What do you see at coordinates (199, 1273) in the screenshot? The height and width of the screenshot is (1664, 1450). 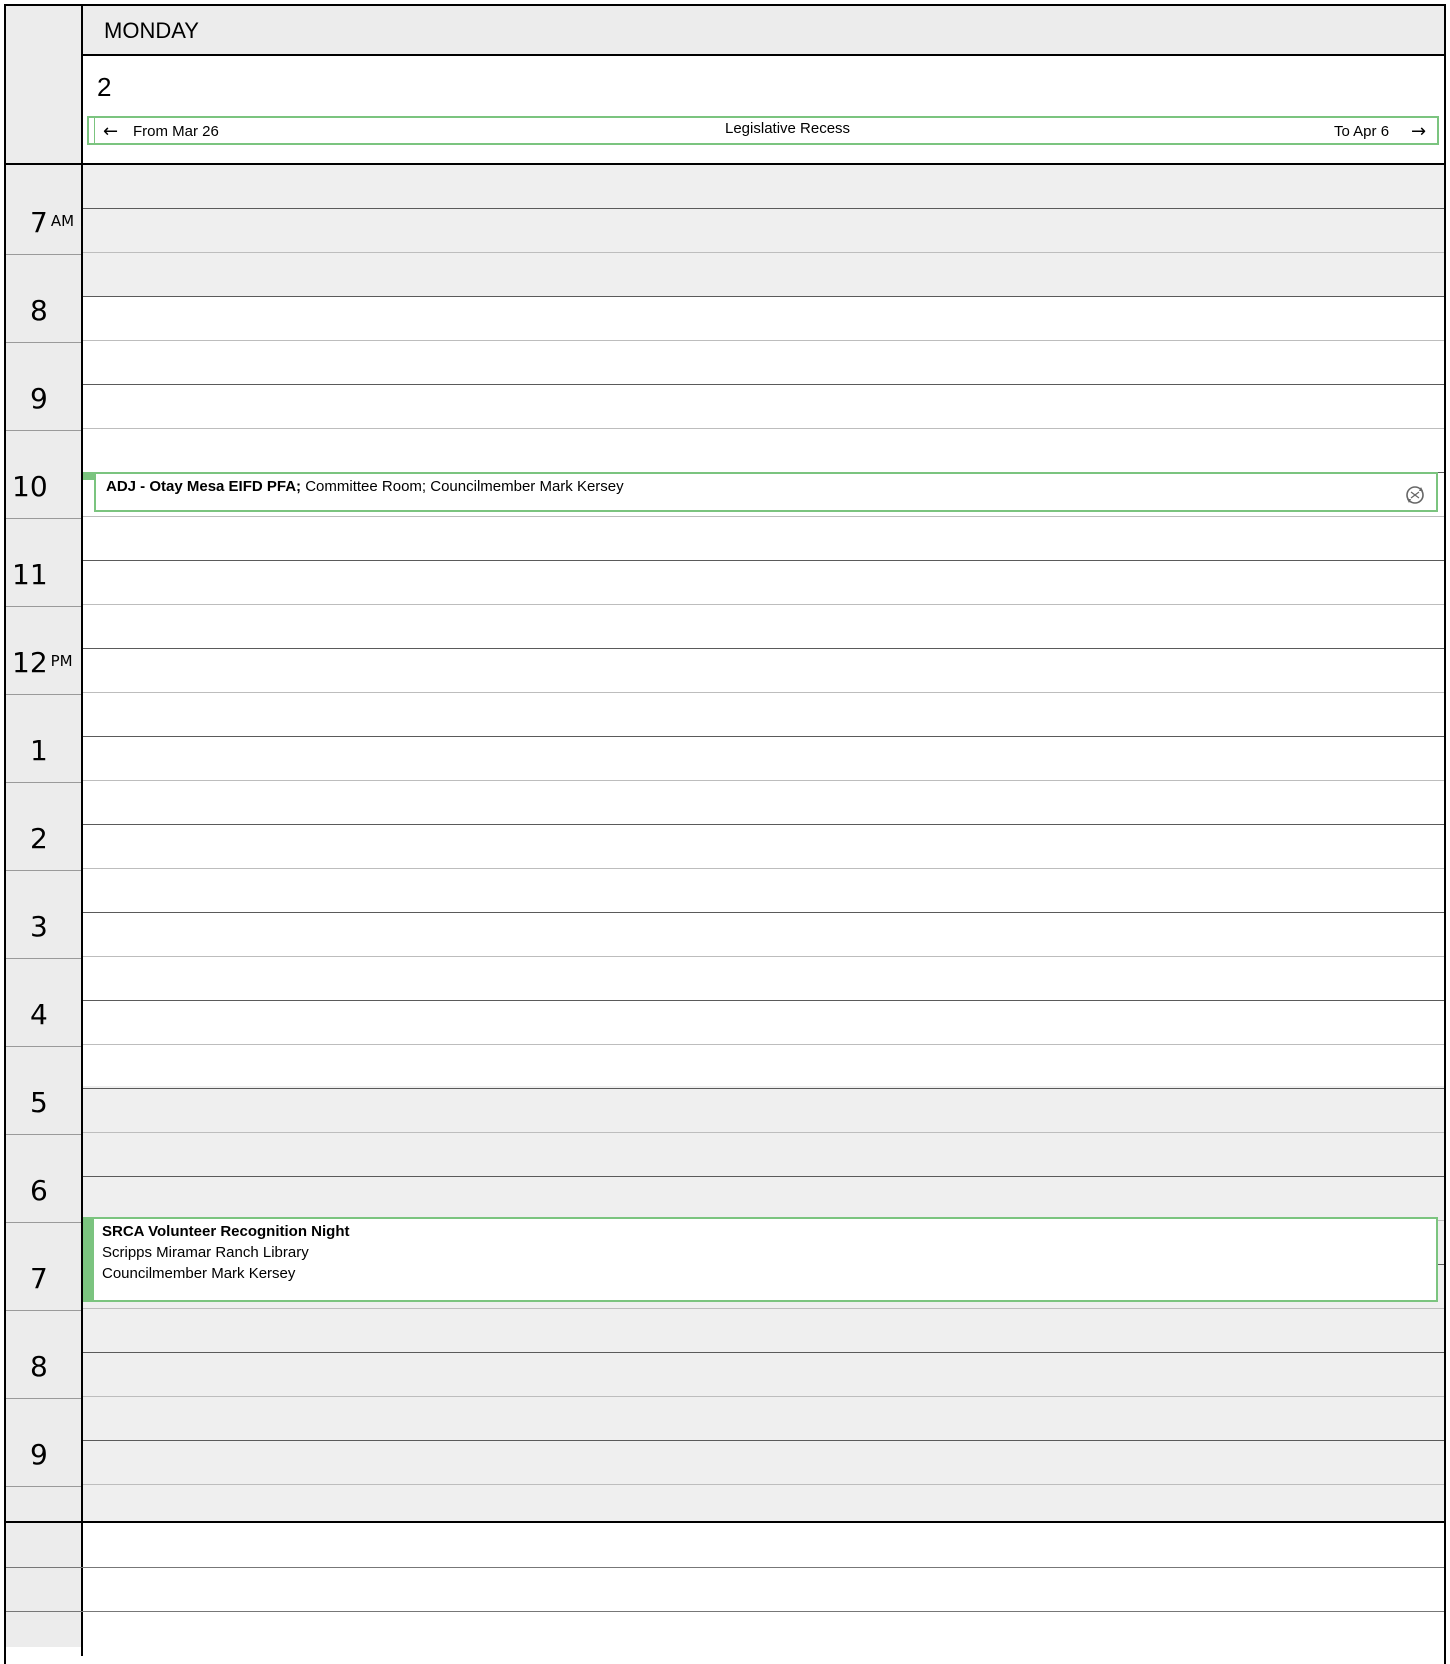 I see `event-organizer: Councilmember Mark Kersey` at bounding box center [199, 1273].